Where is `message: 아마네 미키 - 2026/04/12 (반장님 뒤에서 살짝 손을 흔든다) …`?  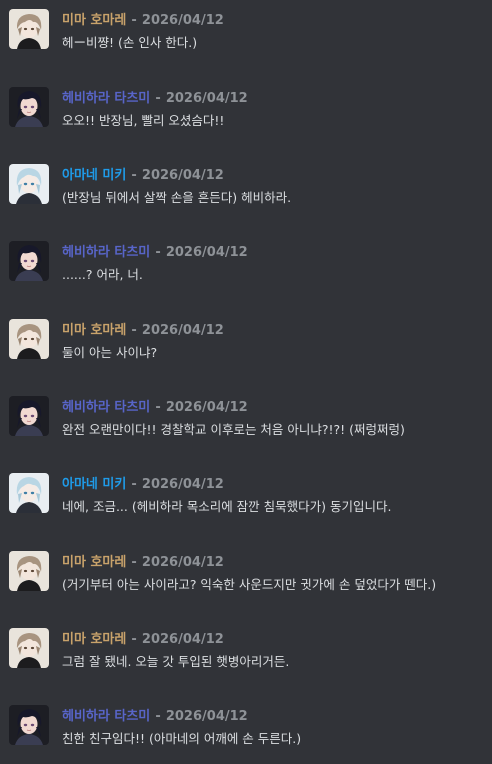 message: 아마네 미키 - 2026/04/12 (반장님 뒤에서 살짝 손을 흔든다) … is located at coordinates (246, 193).